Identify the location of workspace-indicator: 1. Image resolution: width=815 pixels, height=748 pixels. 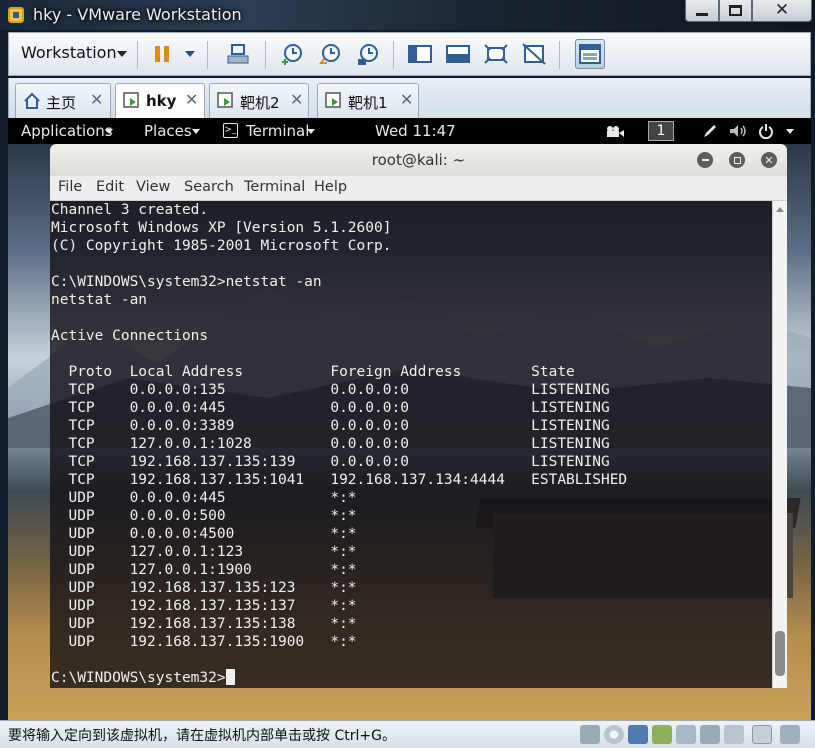
(661, 131).